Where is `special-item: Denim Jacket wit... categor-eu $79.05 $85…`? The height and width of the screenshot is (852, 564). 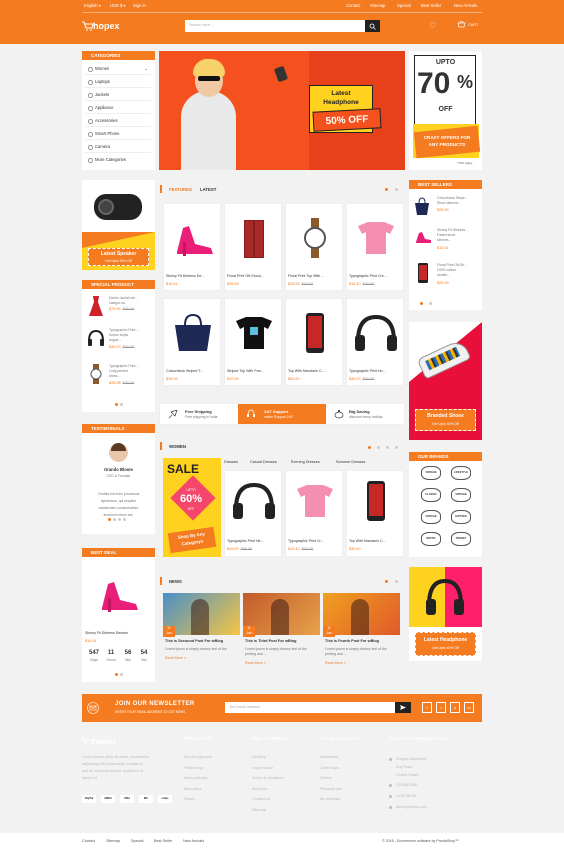 special-item: Denim Jacket wit... categor-eu $79.05 $85… is located at coordinates (118, 310).